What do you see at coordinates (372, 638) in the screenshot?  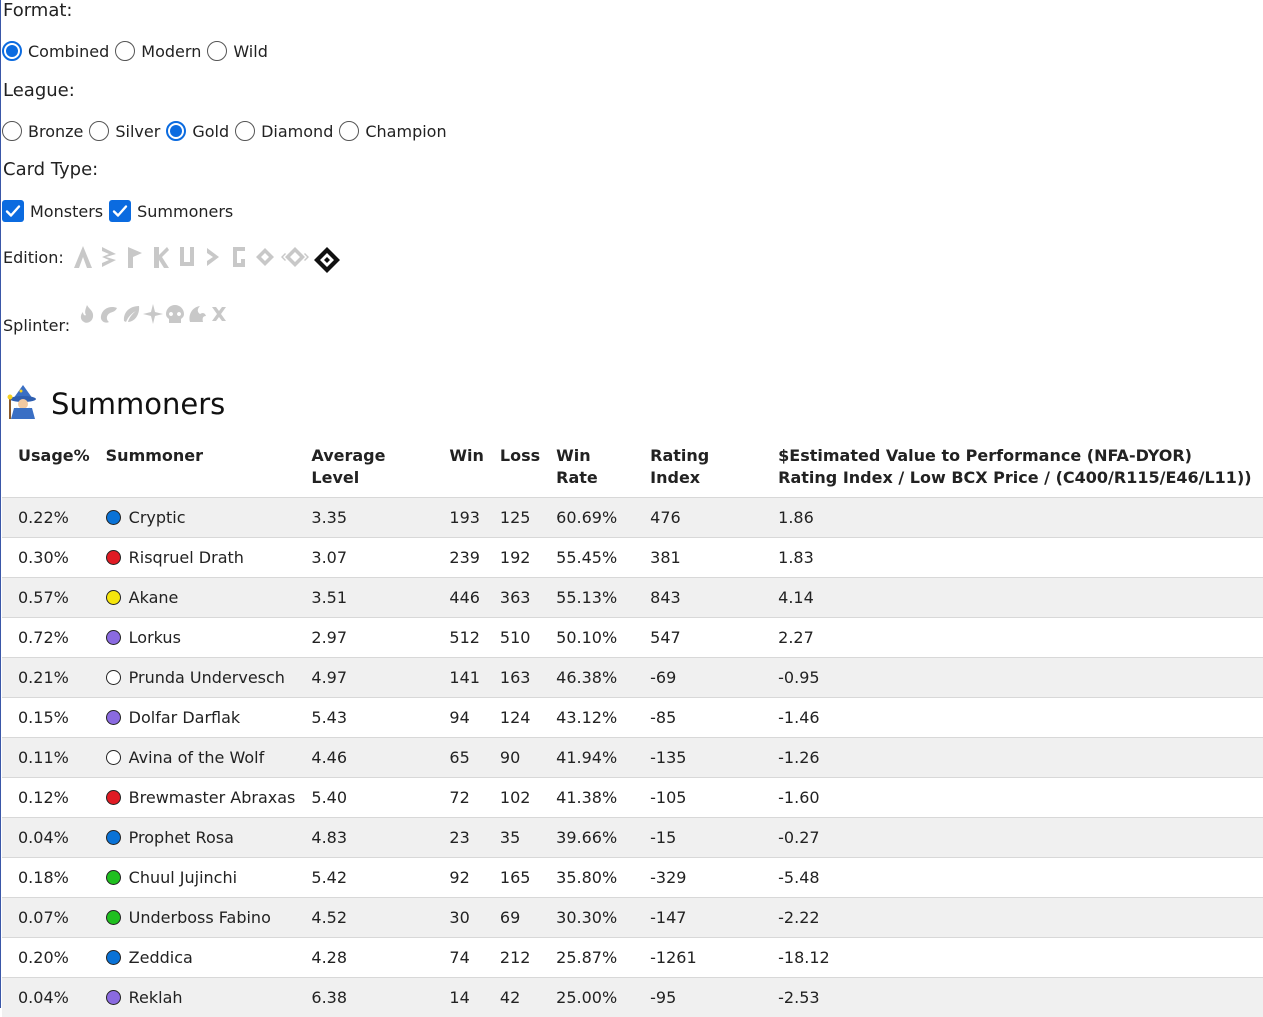 I see `cell-average-level: 2.97` at bounding box center [372, 638].